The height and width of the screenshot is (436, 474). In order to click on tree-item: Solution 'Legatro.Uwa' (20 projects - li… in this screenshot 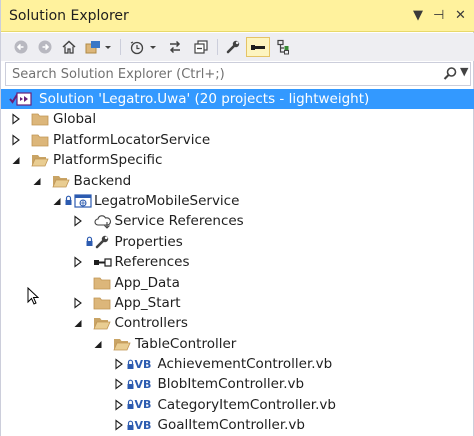, I will do `click(237, 99)`.